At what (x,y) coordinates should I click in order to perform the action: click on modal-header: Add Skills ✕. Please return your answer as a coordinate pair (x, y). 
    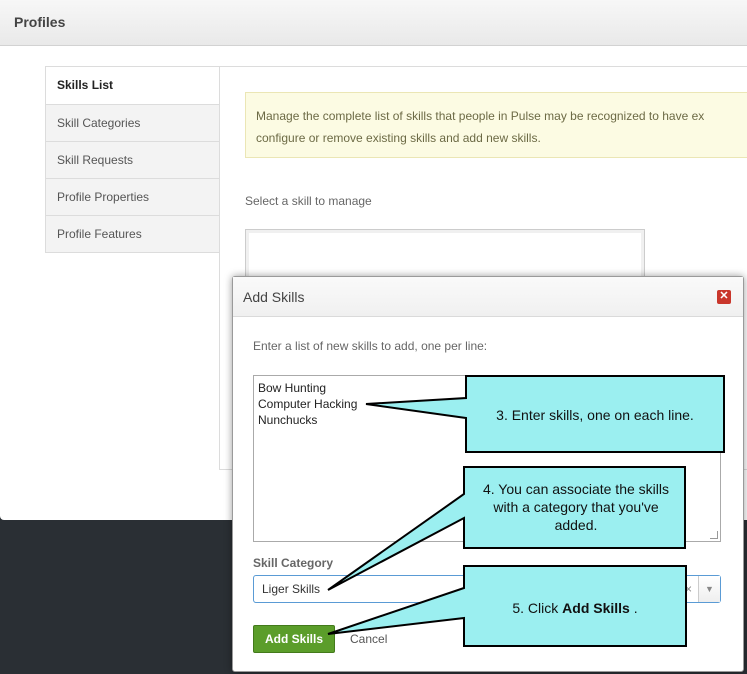
    Looking at the image, I should click on (488, 297).